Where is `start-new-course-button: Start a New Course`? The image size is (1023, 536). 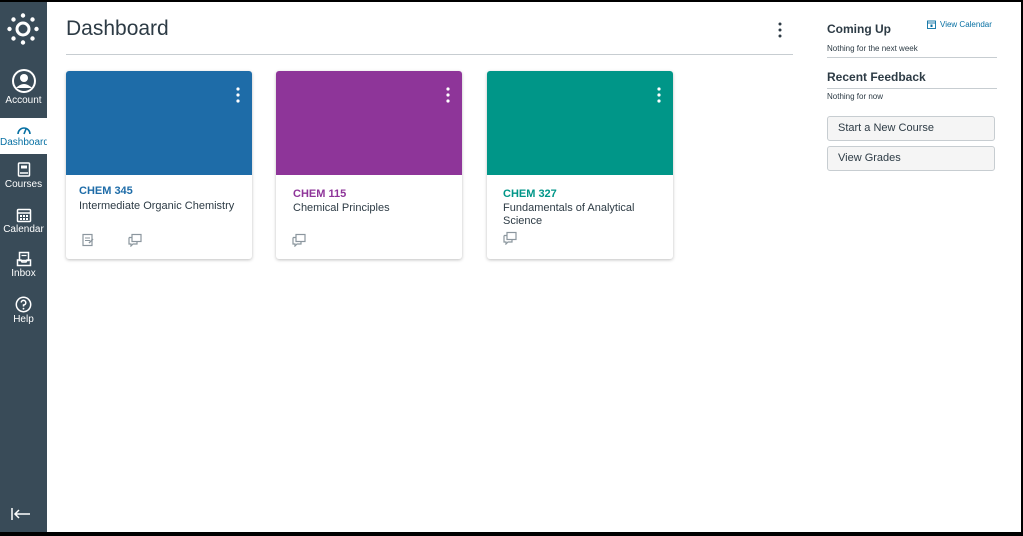
start-new-course-button: Start a New Course is located at coordinates (911, 128).